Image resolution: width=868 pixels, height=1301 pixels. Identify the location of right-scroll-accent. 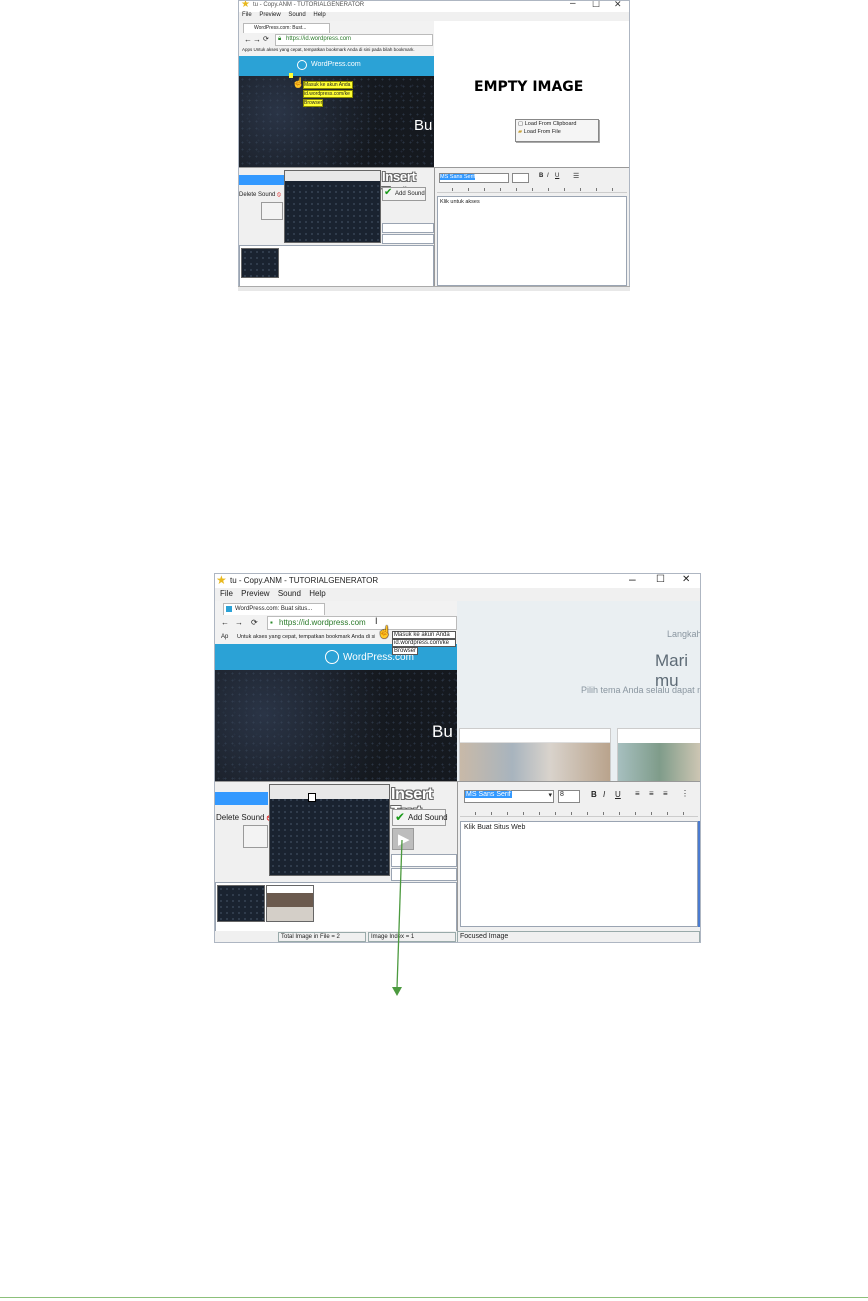
(699, 874).